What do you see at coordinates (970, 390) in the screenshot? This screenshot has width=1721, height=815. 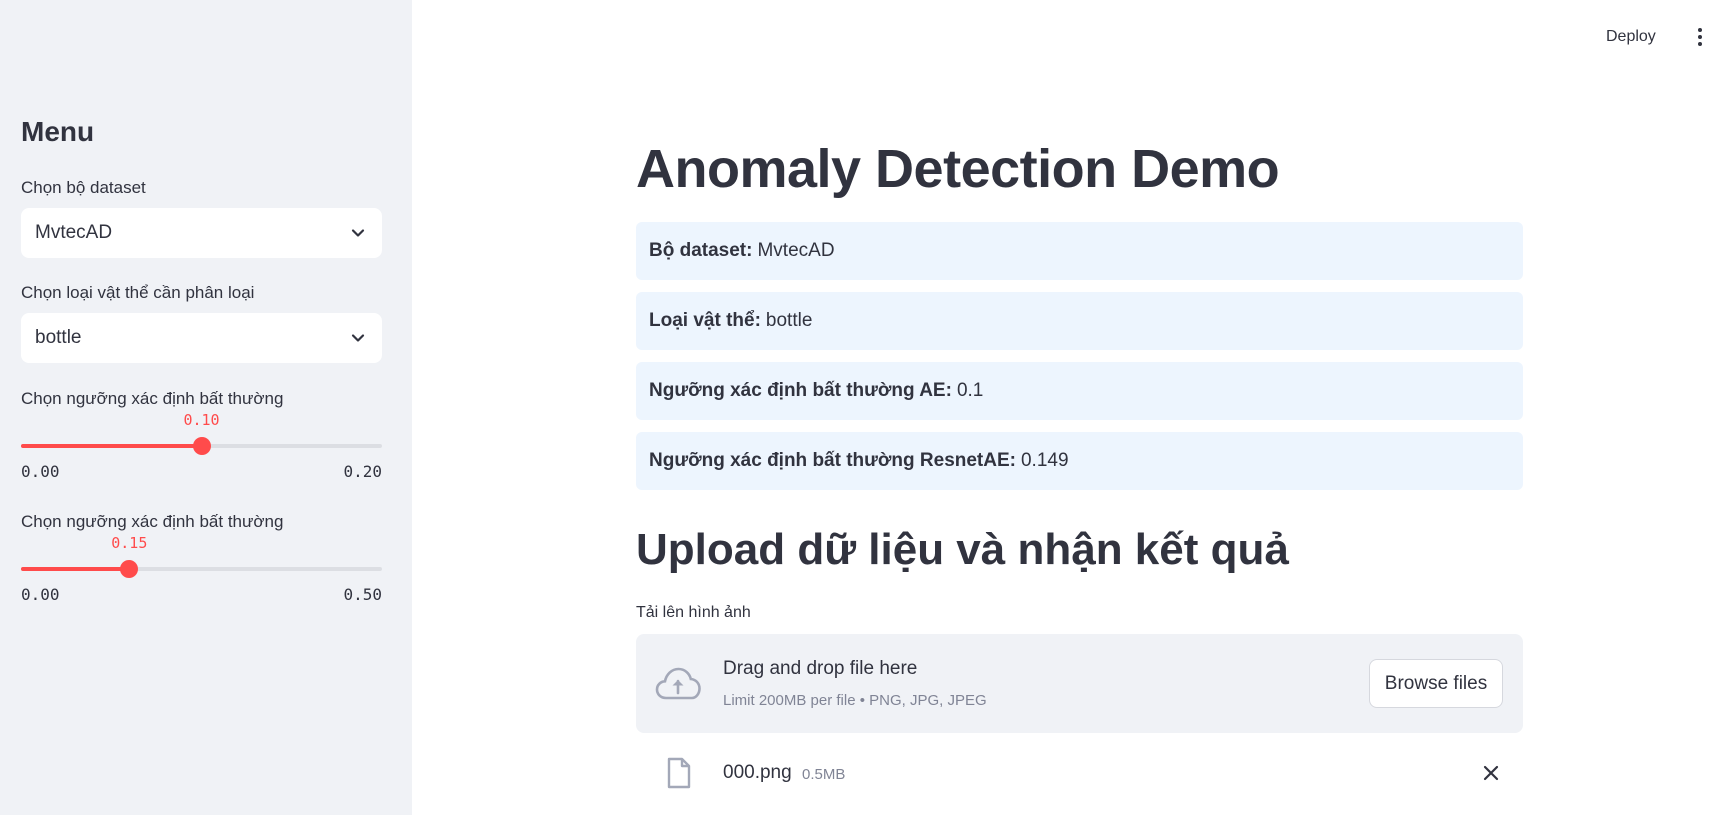 I see `info-value: 0.1` at bounding box center [970, 390].